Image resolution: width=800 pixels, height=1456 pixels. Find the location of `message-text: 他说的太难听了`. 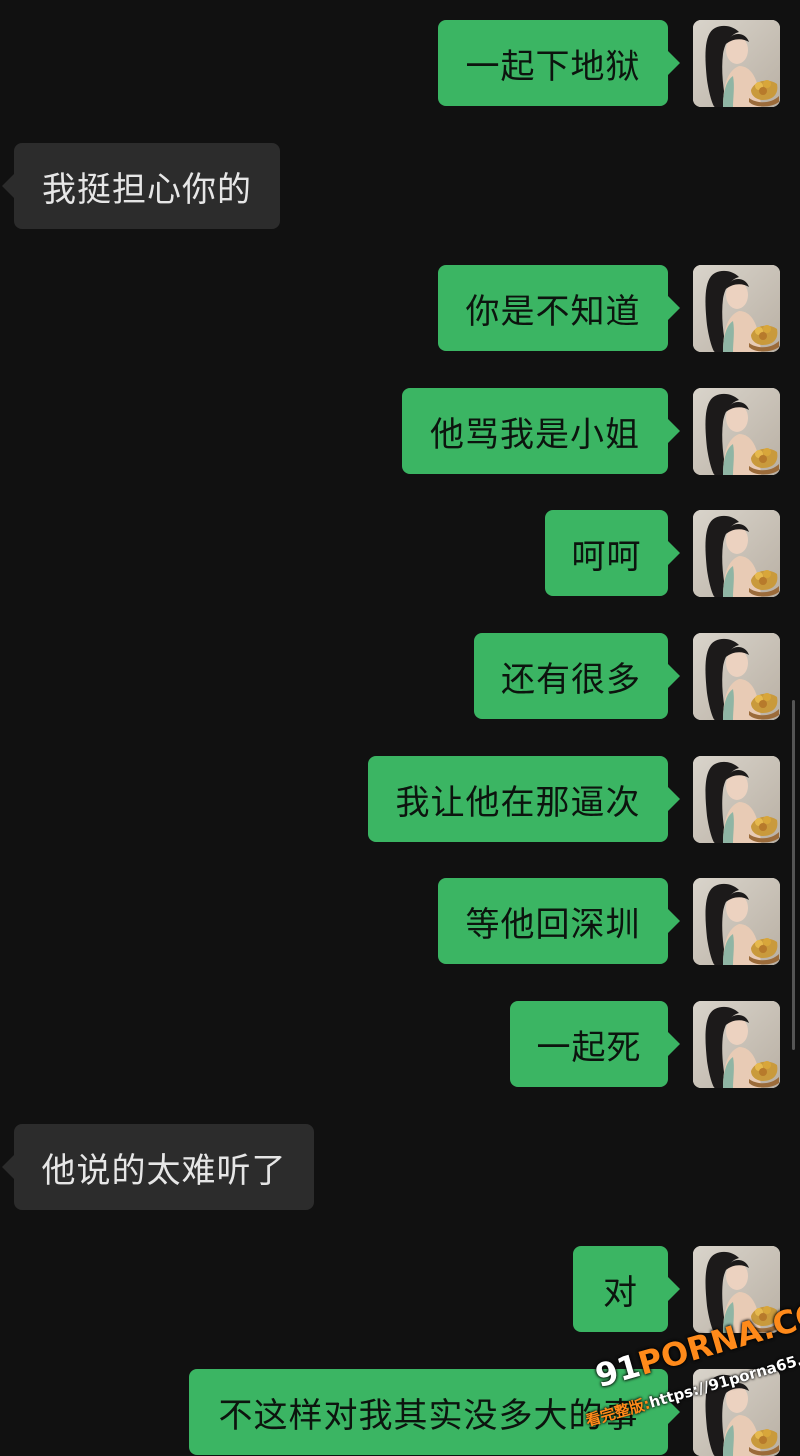

message-text: 他说的太难听了 is located at coordinates (164, 1170).